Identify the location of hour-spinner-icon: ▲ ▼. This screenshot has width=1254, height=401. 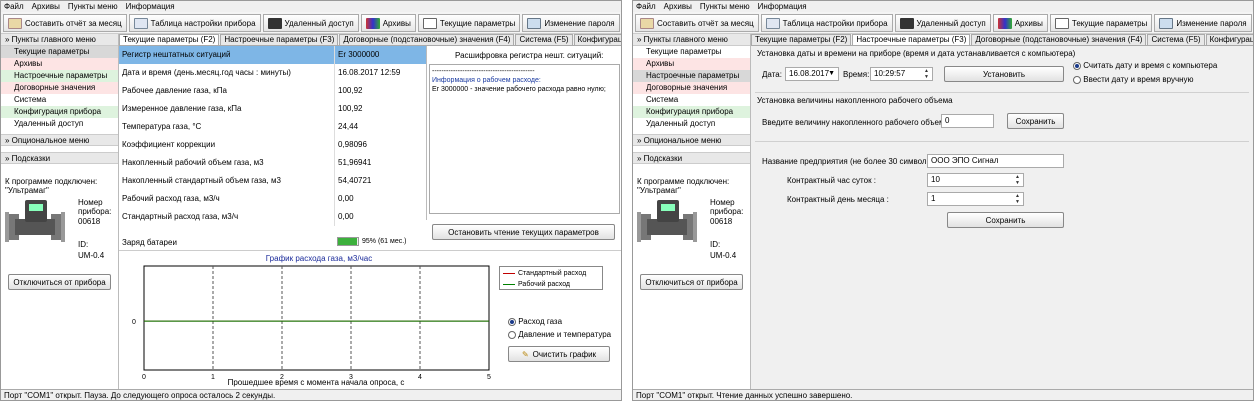
(1017, 180).